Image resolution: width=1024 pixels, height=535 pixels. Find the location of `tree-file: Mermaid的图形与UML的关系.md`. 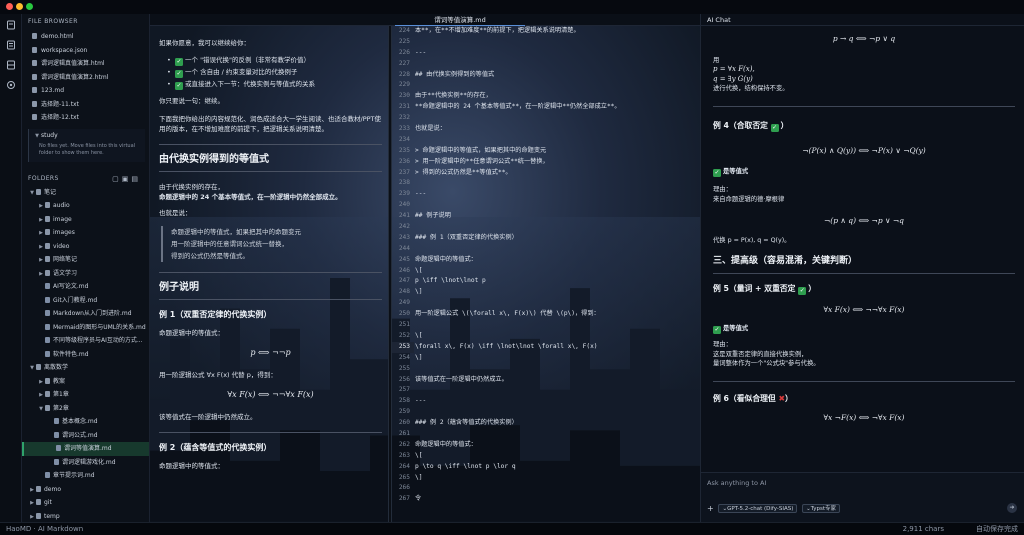

tree-file: Mermaid的图形与UML的关系.md is located at coordinates (85, 328).